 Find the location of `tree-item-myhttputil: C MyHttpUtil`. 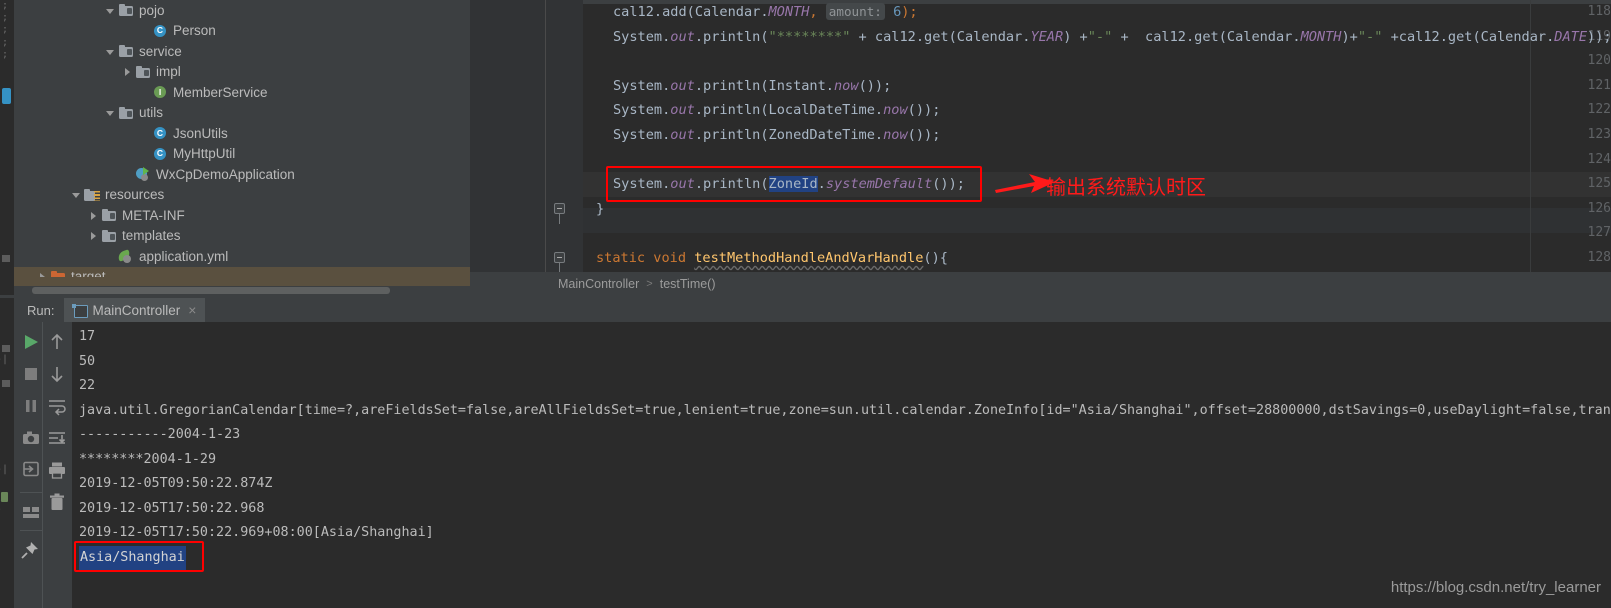

tree-item-myhttputil: C MyHttpUtil is located at coordinates (242, 154).